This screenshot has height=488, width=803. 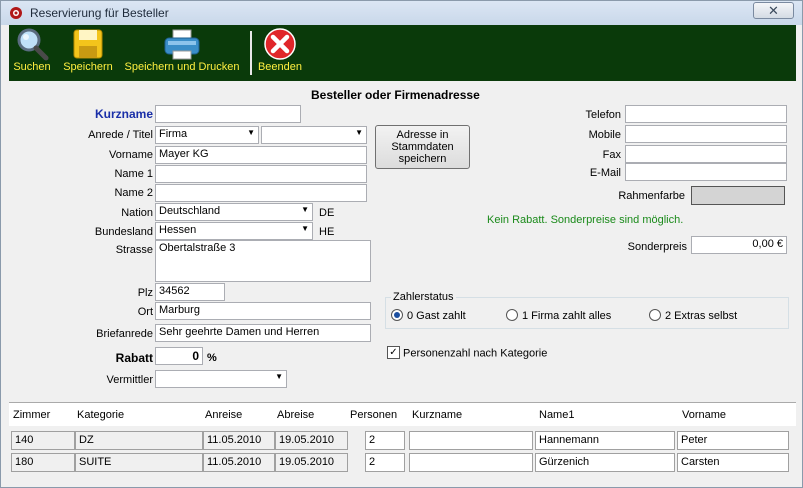 What do you see at coordinates (179, 356) in the screenshot?
I see `rabatt-input: 0` at bounding box center [179, 356].